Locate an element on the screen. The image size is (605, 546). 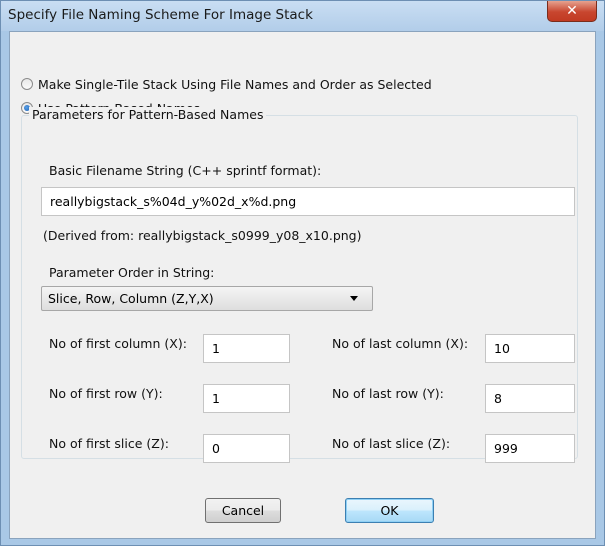
last-slice-label: No of last slice (Z): is located at coordinates (391, 443).